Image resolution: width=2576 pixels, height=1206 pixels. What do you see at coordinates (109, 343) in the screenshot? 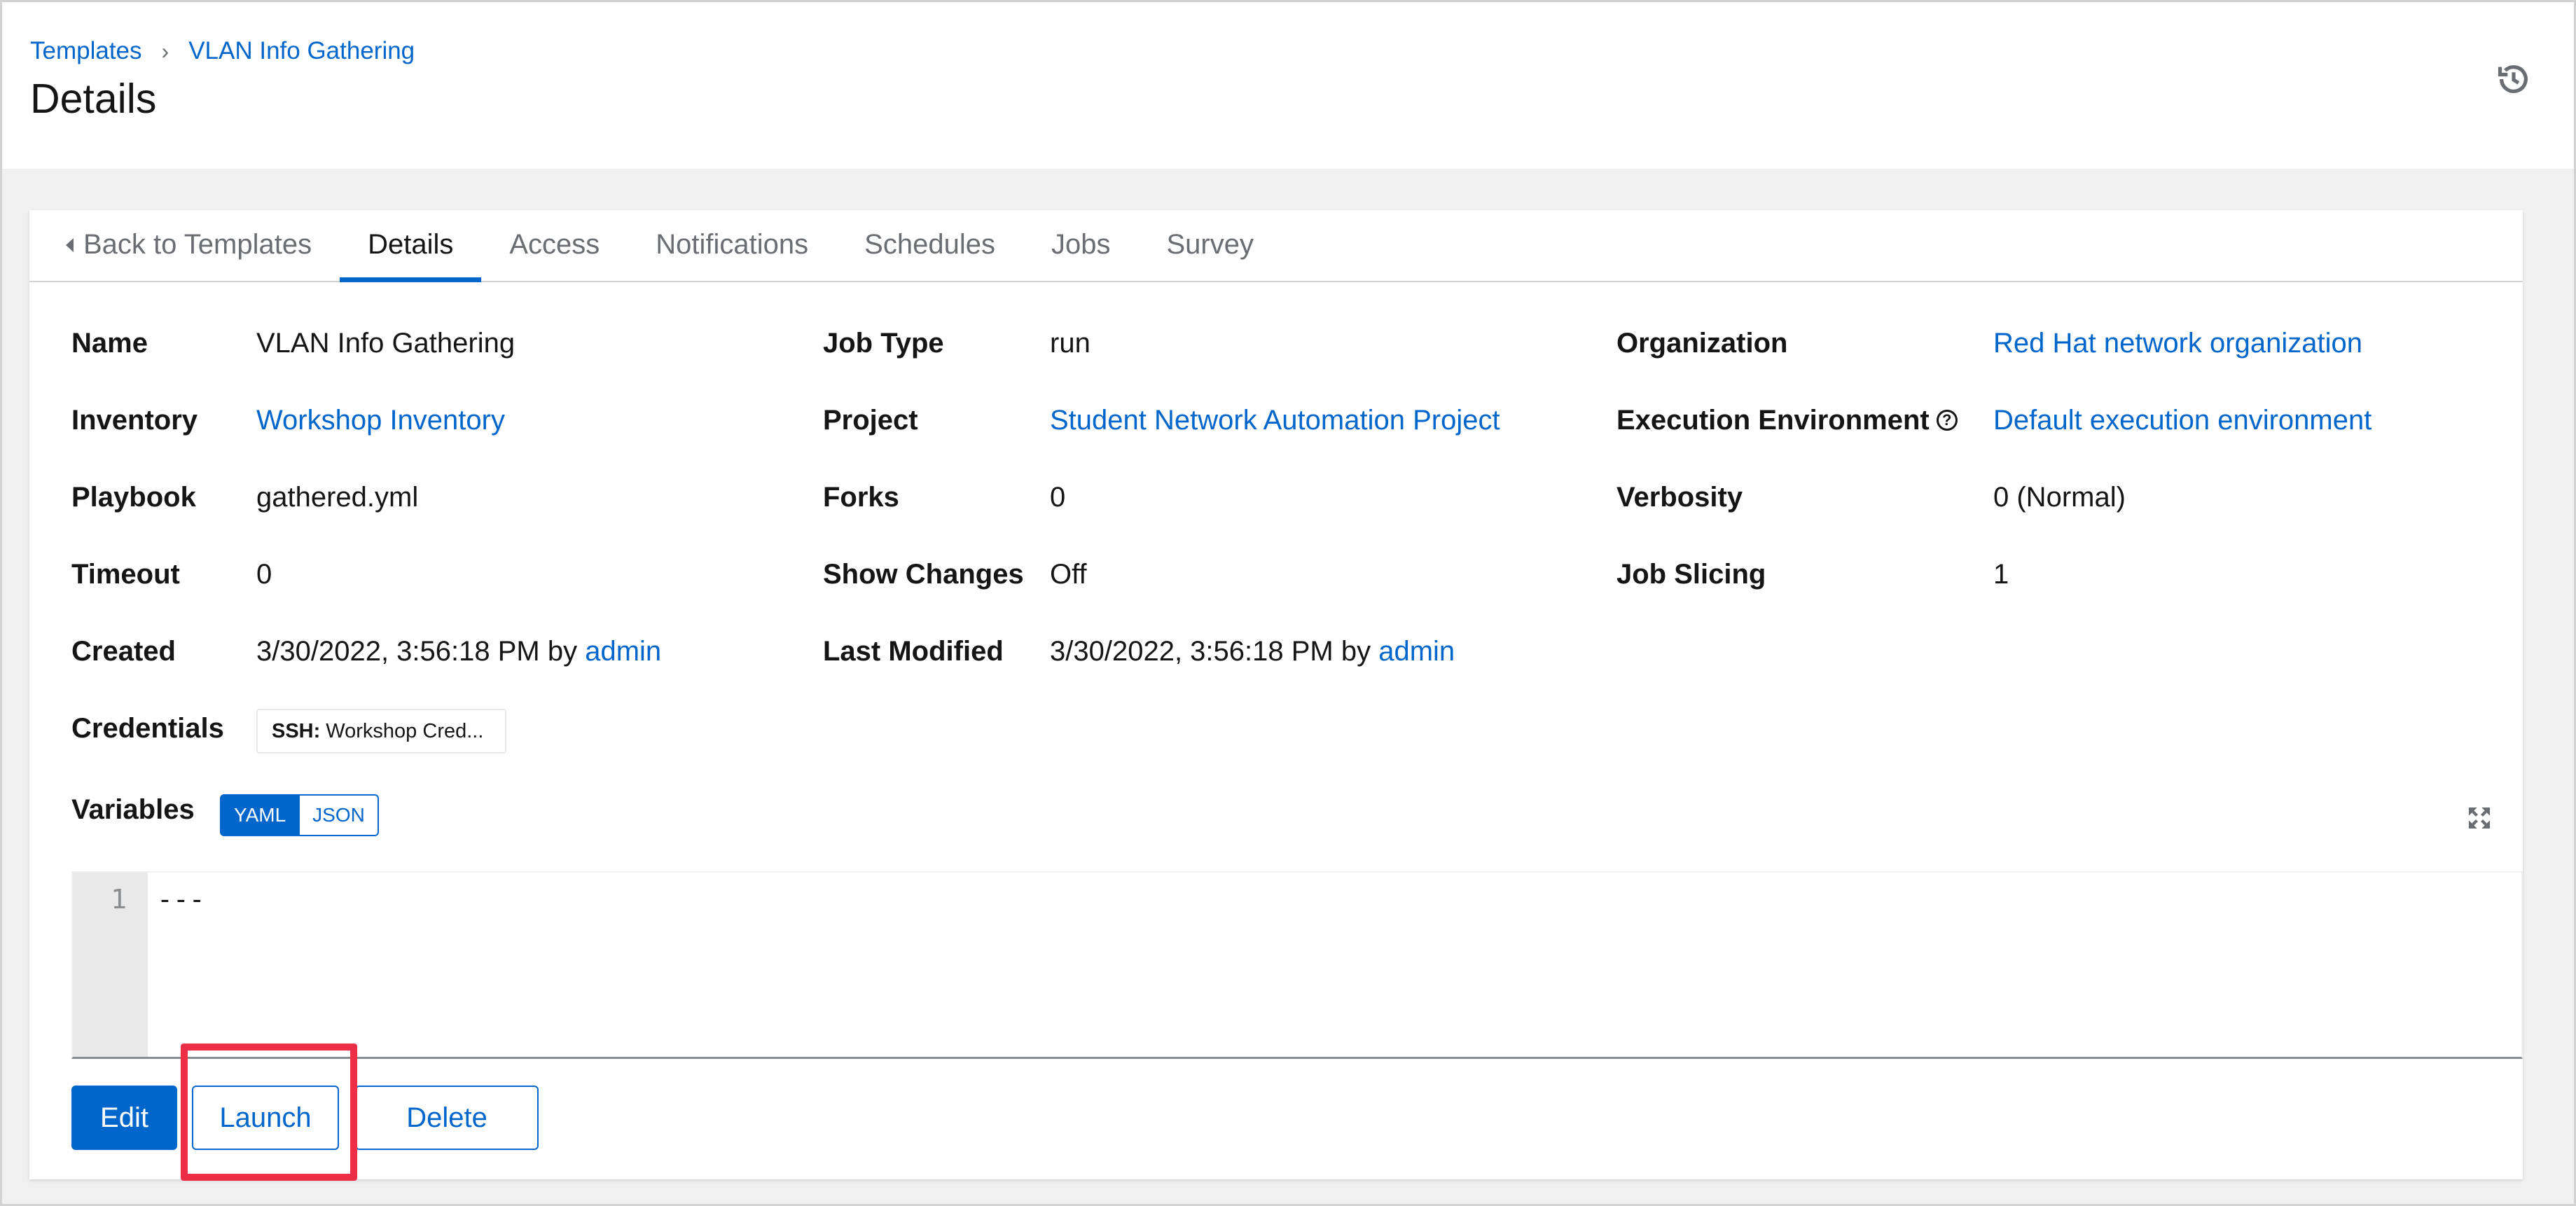
I see `name-label: Name` at bounding box center [109, 343].